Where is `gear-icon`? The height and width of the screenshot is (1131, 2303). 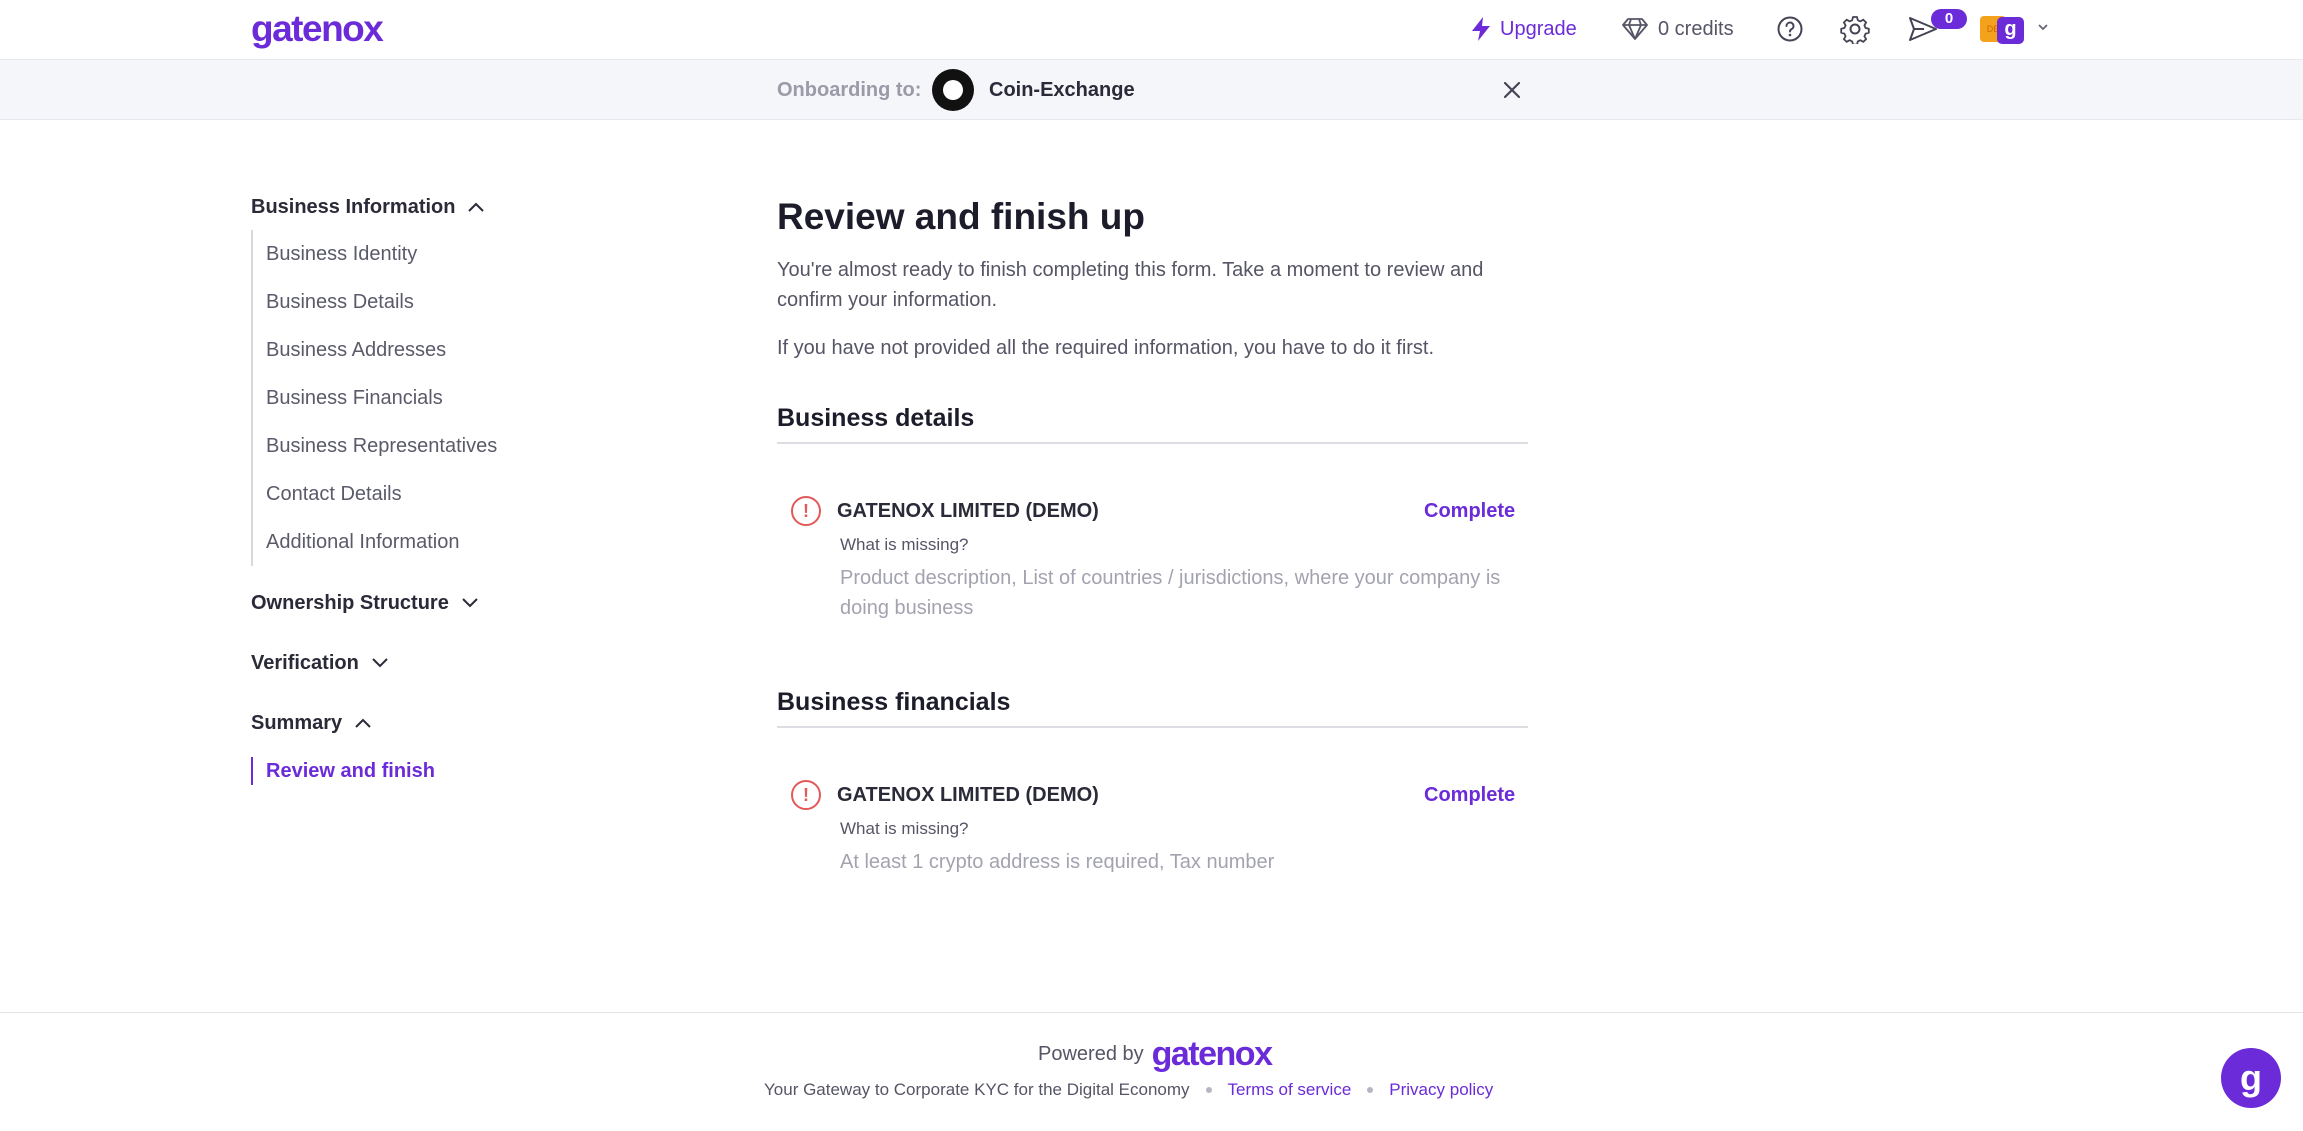 gear-icon is located at coordinates (1855, 30).